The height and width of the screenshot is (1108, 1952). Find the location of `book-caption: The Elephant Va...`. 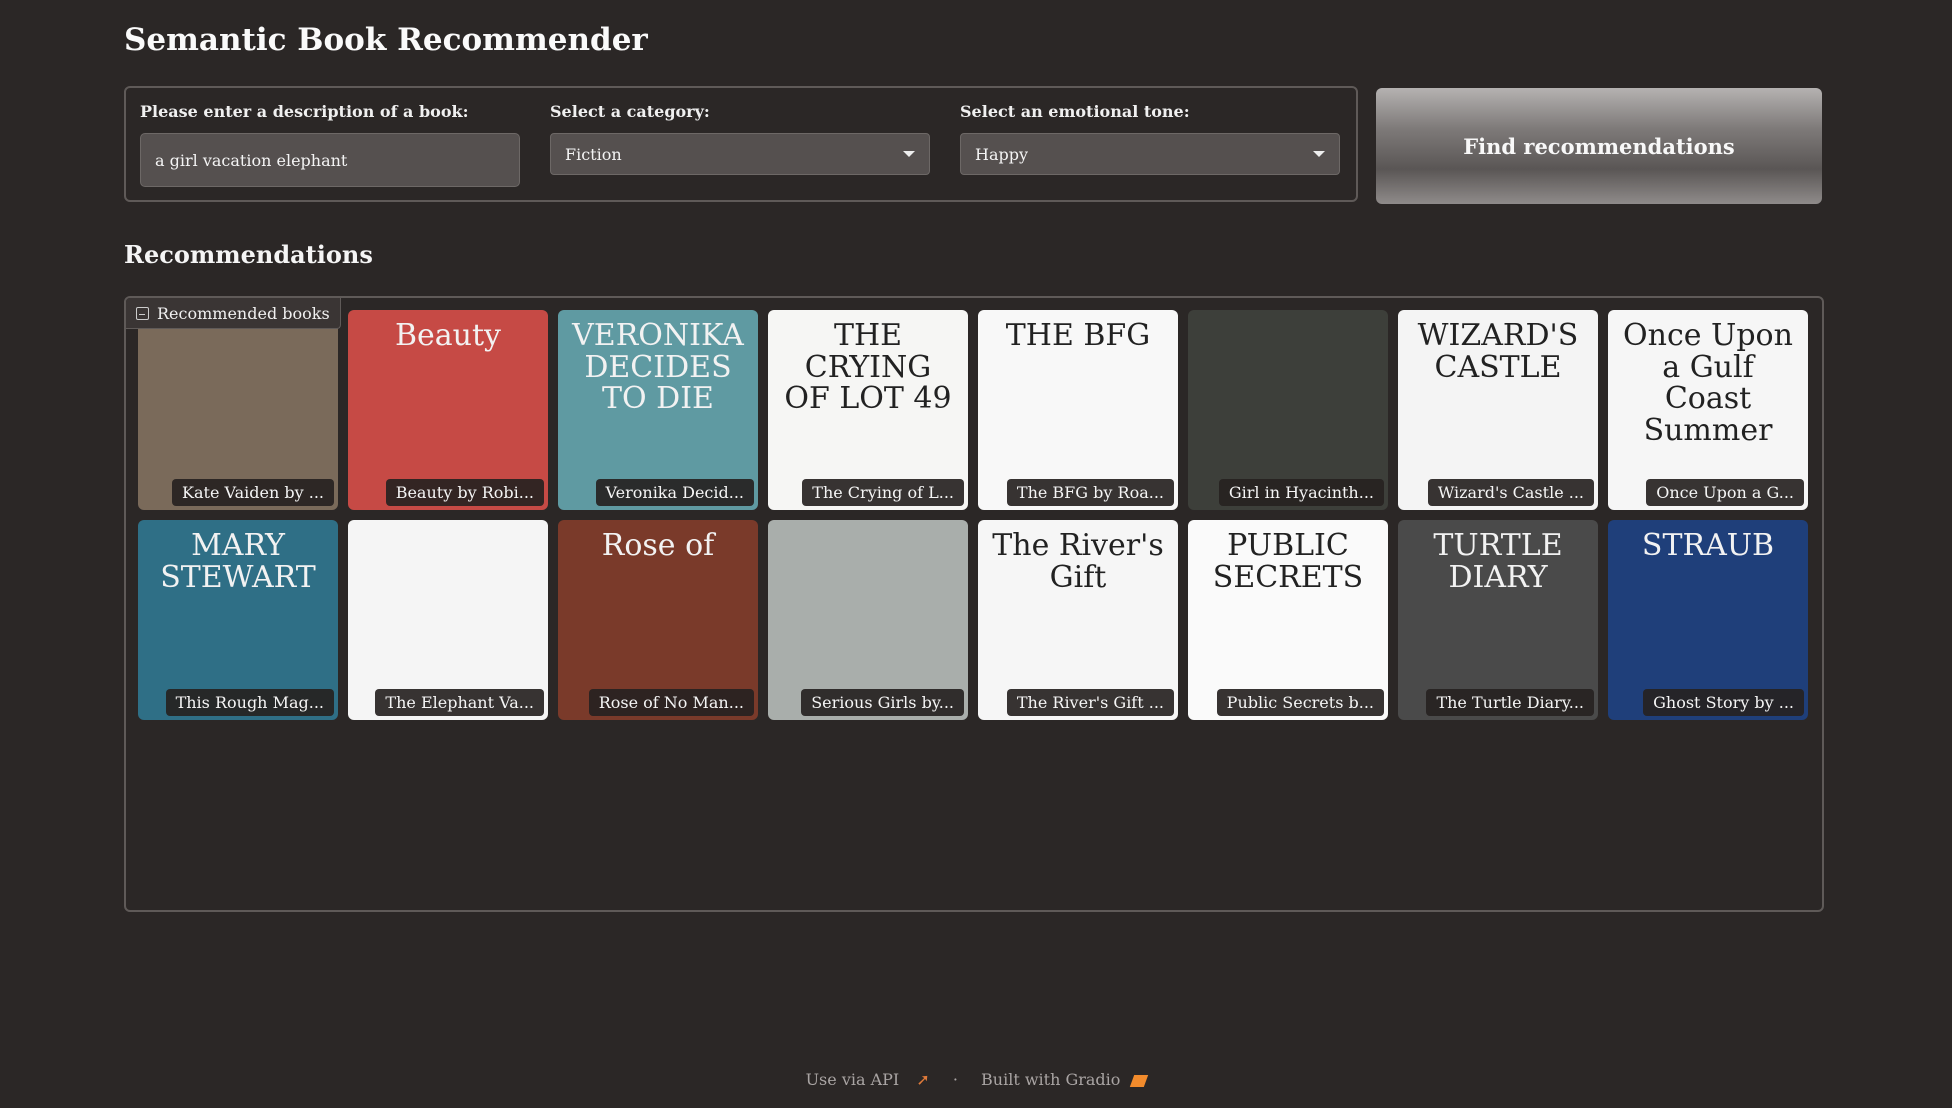

book-caption: The Elephant Va... is located at coordinates (459, 702).